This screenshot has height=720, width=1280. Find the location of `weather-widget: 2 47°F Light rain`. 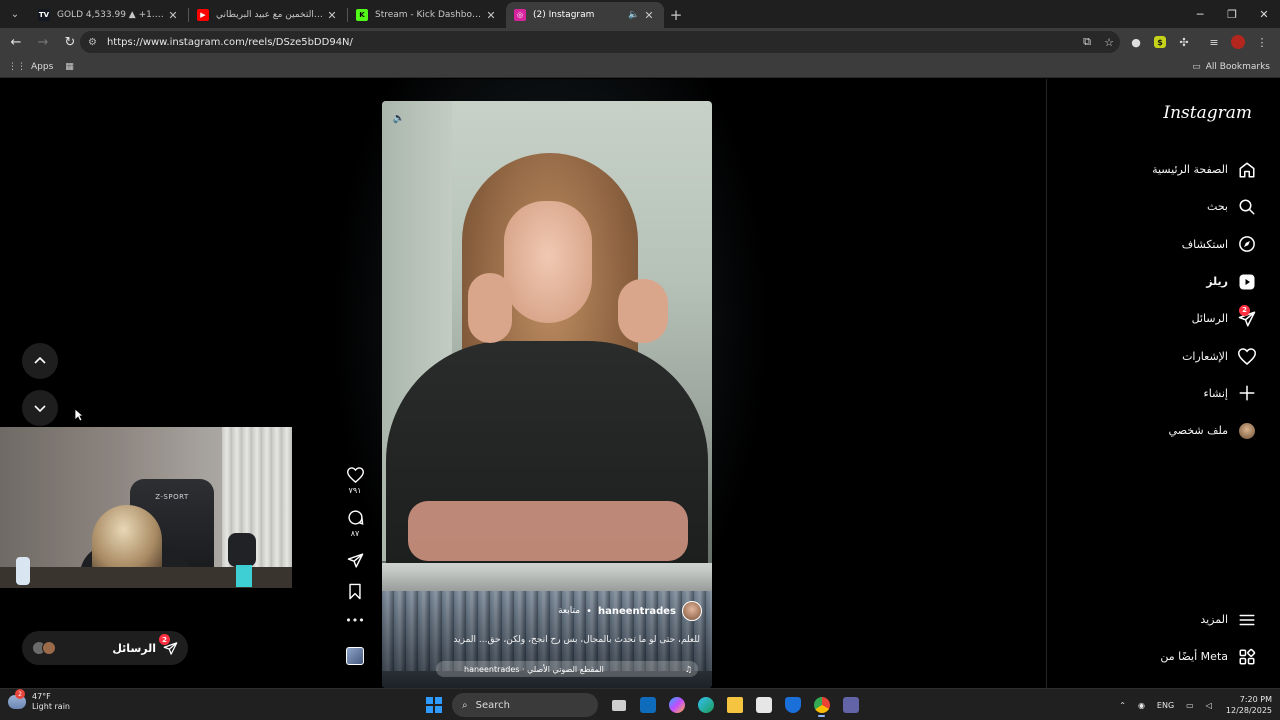

weather-widget: 2 47°F Light rain is located at coordinates (39, 700).